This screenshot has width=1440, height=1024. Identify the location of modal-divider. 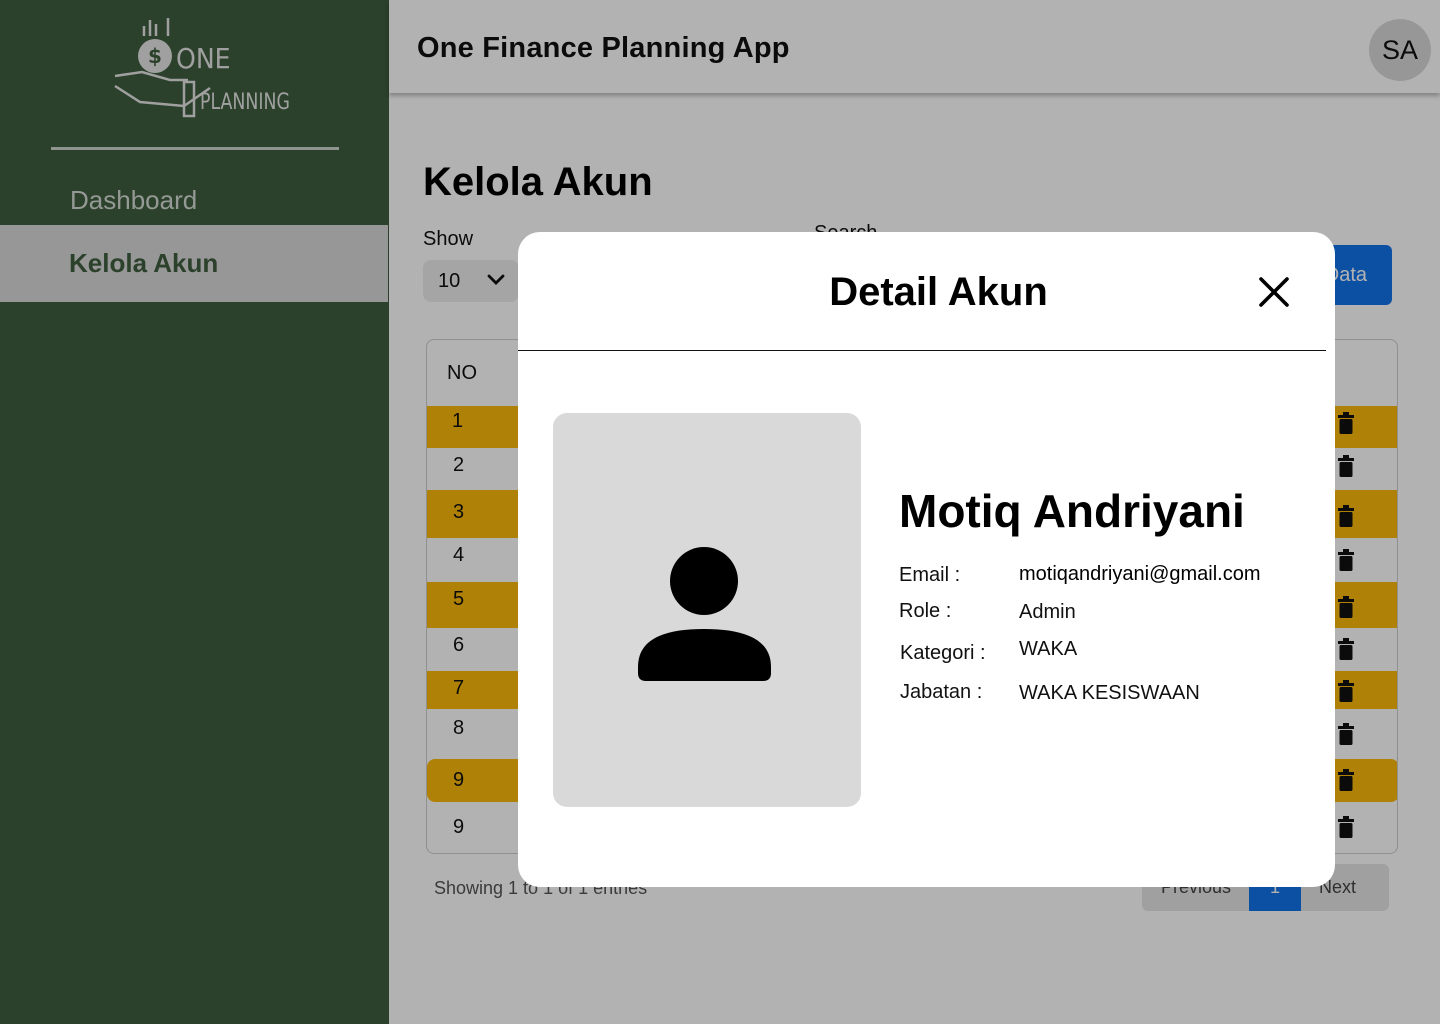
(922, 350).